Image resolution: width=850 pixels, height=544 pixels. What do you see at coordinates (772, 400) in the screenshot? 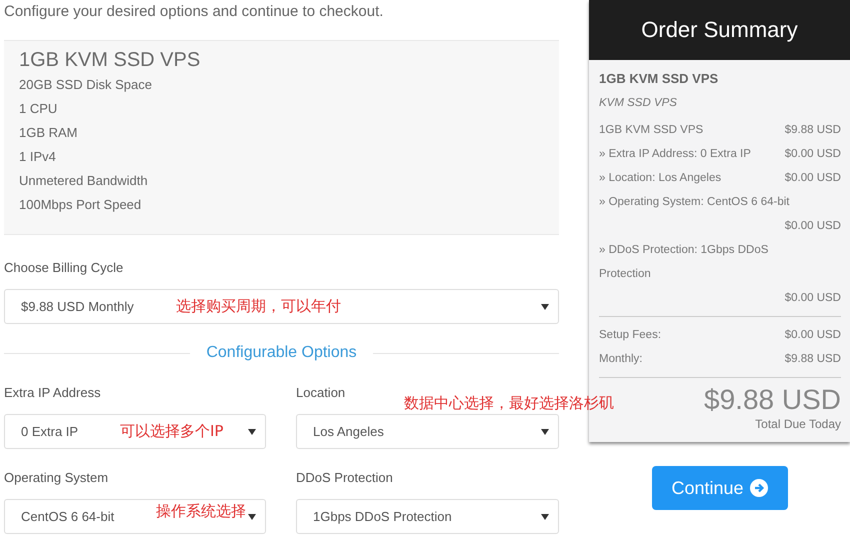
I see `total-amount: $9.88 USD` at bounding box center [772, 400].